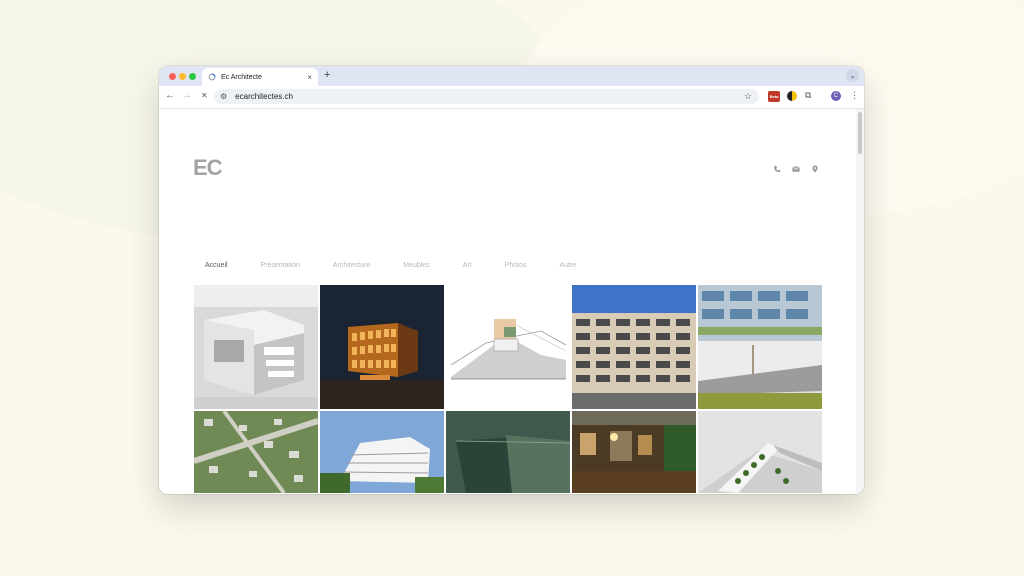  I want to click on nav-architecture: Architecture, so click(351, 265).